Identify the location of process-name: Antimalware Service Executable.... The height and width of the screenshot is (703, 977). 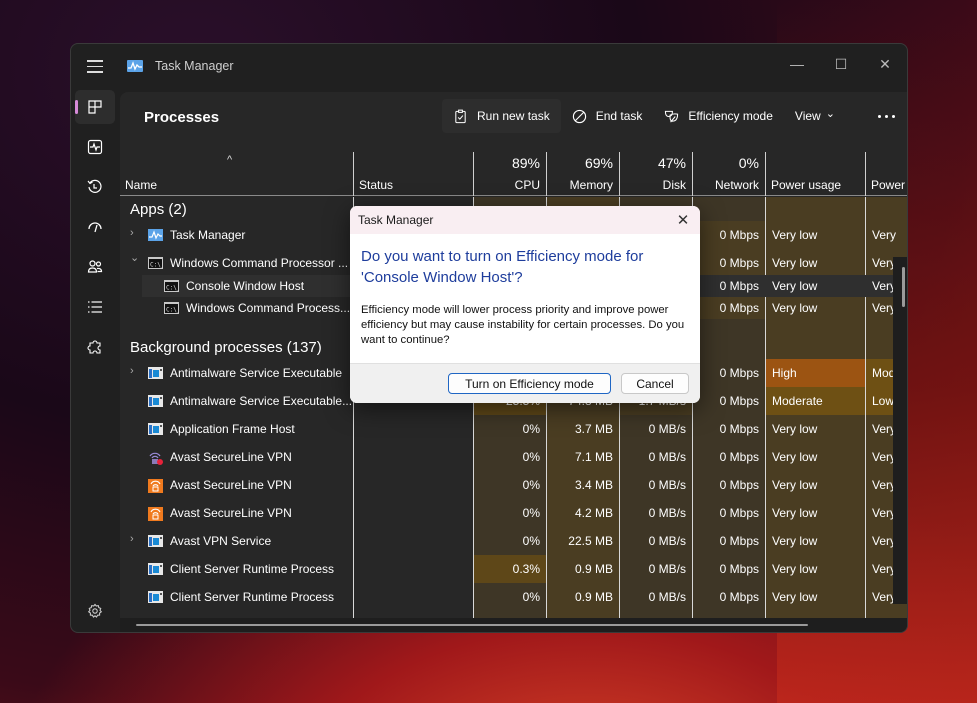
(261, 400).